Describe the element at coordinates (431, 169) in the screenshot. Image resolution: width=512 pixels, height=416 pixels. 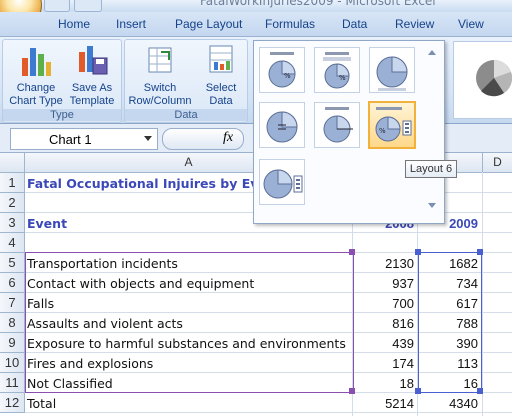
I see `tooltip: Layout 6` at that location.